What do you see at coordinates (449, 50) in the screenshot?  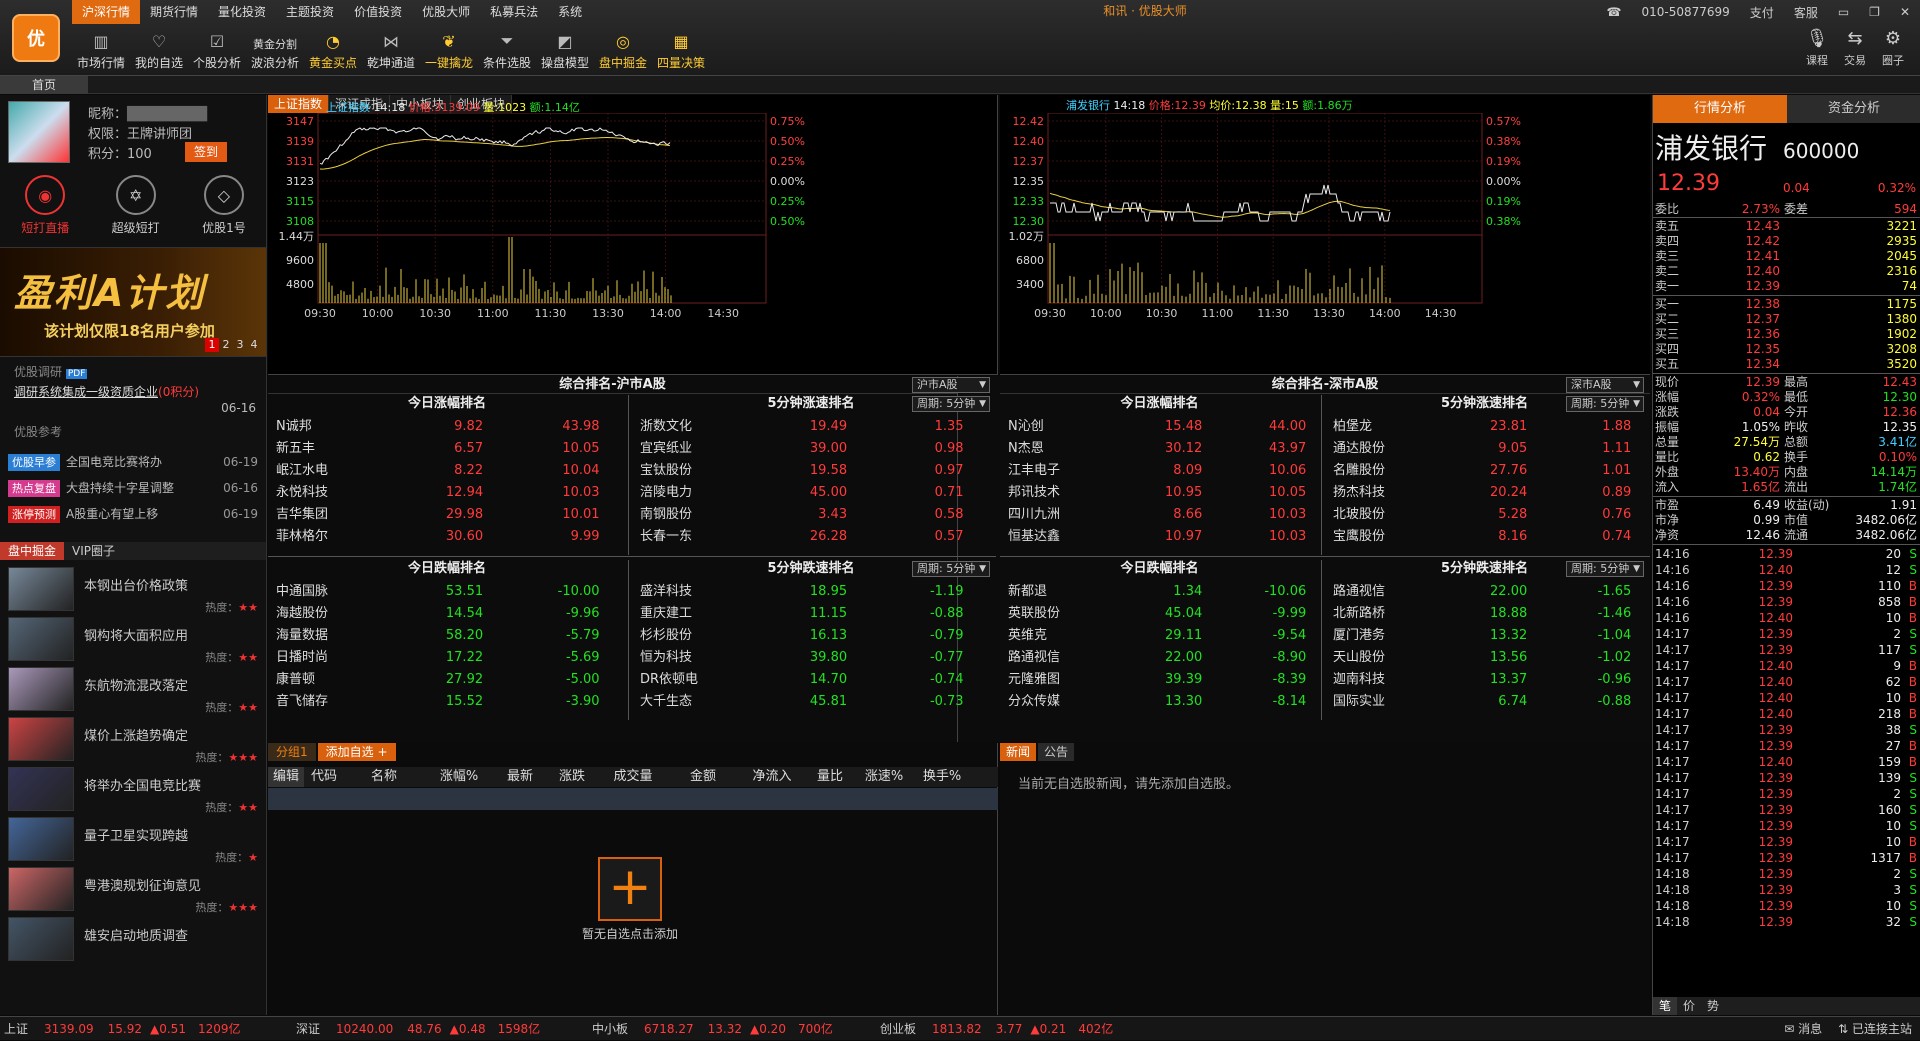 I see `toolbar-button-6: ❦ 一键擒龙` at bounding box center [449, 50].